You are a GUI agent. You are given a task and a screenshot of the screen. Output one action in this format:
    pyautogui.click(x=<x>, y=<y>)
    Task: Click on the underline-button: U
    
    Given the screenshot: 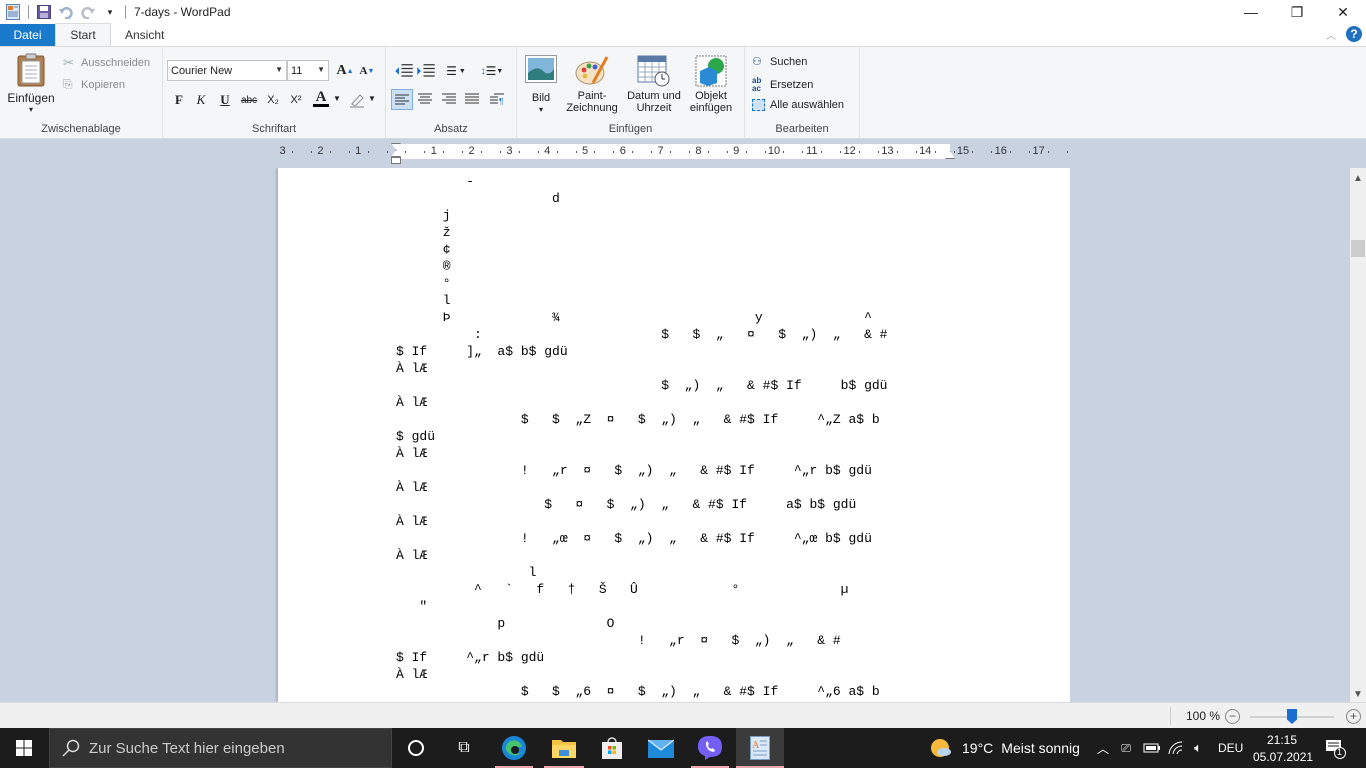 What is the action you would take?
    pyautogui.click(x=225, y=100)
    